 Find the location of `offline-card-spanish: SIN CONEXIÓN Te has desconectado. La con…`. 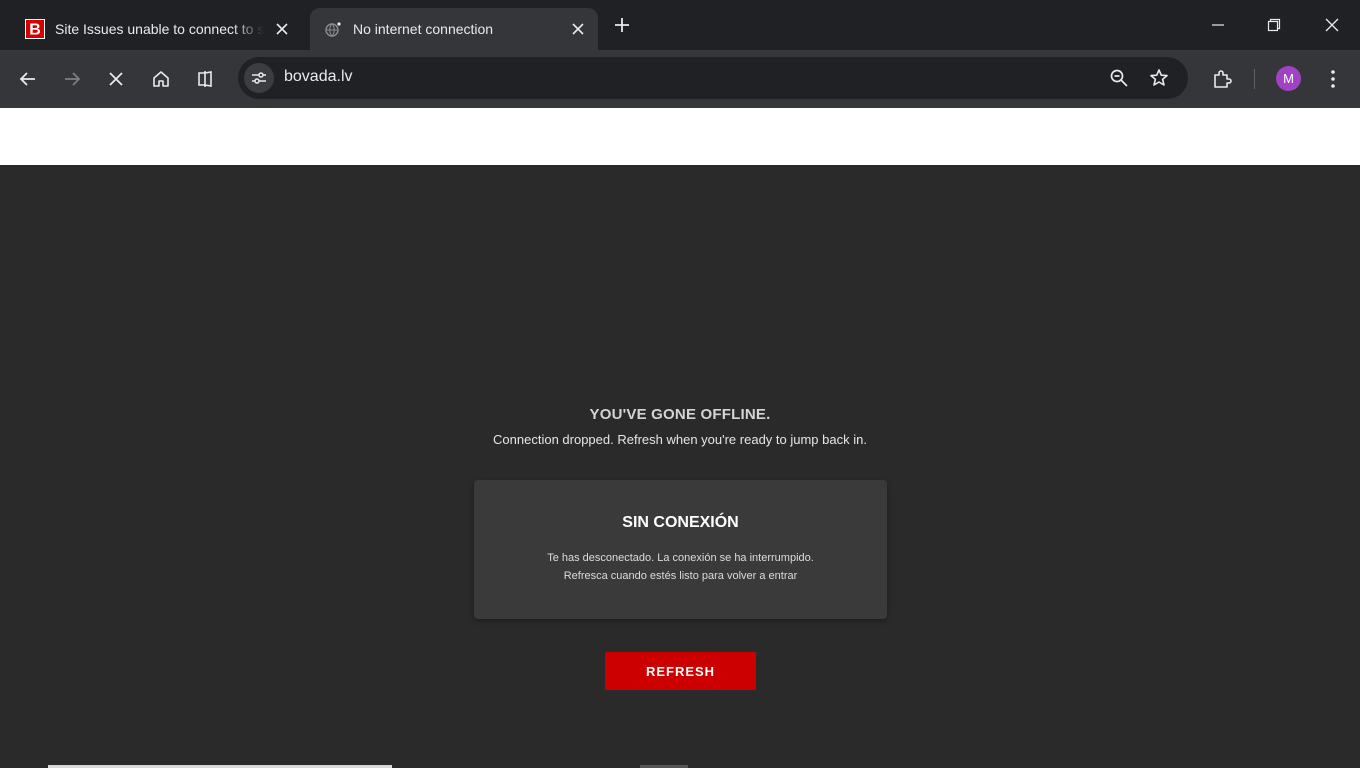

offline-card-spanish: SIN CONEXIÓN Te has desconectado. La con… is located at coordinates (680, 549).